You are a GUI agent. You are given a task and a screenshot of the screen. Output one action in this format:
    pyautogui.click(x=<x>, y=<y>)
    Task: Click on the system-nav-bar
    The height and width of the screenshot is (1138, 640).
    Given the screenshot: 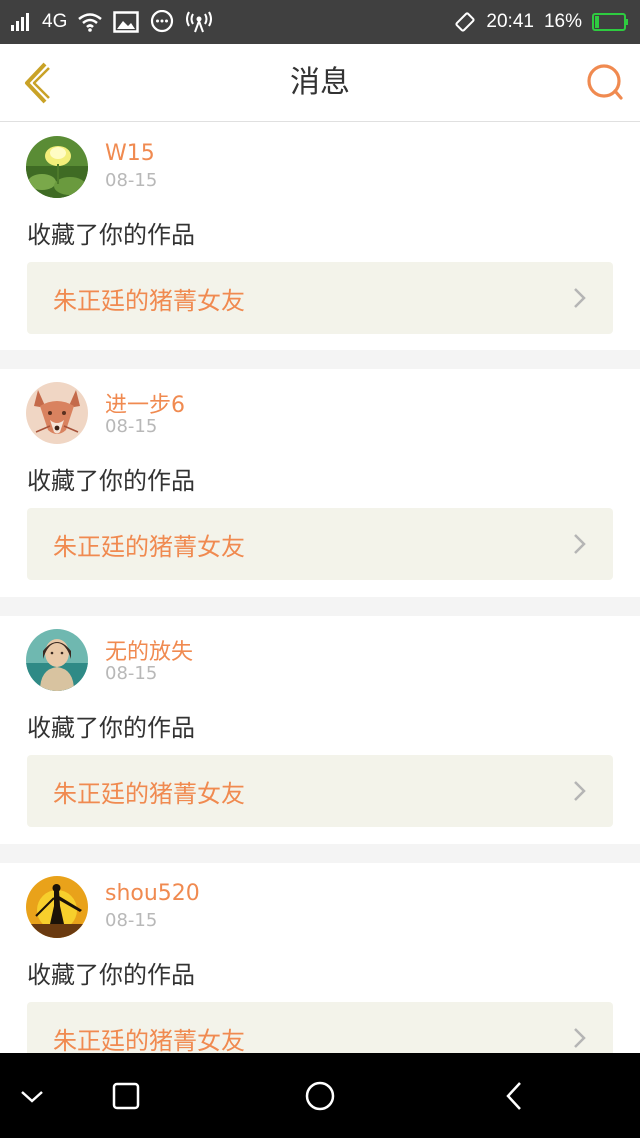 What is the action you would take?
    pyautogui.click(x=320, y=1095)
    